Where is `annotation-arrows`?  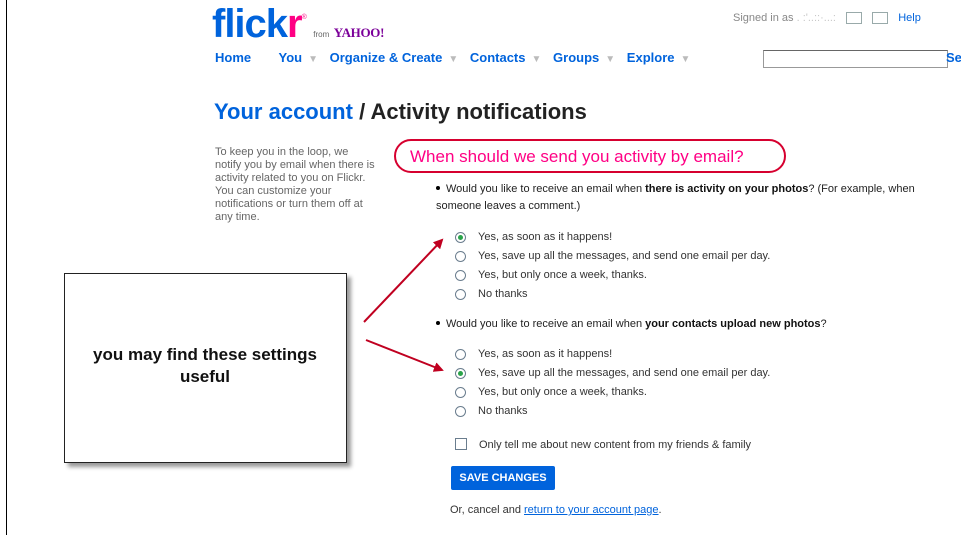 annotation-arrows is located at coordinates (403, 305).